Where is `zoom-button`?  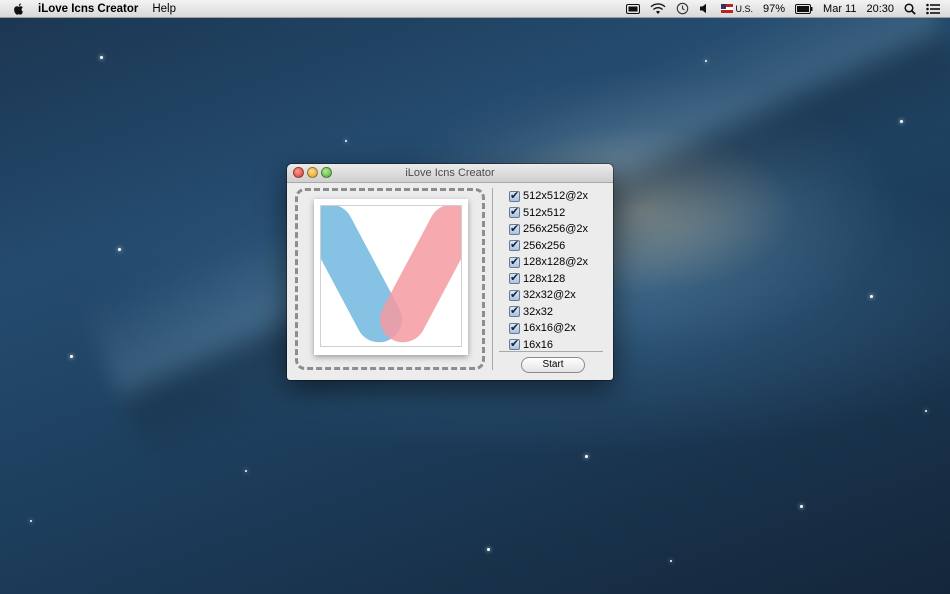
zoom-button is located at coordinates (326, 172).